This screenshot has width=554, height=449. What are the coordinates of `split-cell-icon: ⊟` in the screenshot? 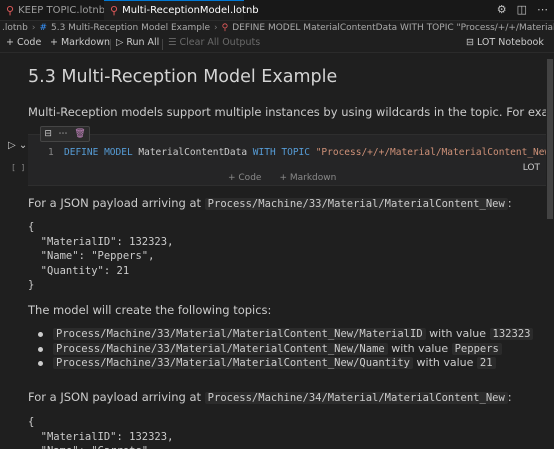 It's located at (48, 134).